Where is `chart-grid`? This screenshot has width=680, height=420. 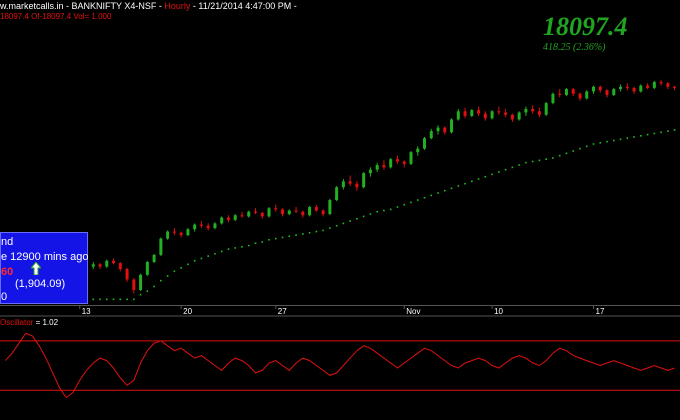
chart-grid is located at coordinates (340, 311).